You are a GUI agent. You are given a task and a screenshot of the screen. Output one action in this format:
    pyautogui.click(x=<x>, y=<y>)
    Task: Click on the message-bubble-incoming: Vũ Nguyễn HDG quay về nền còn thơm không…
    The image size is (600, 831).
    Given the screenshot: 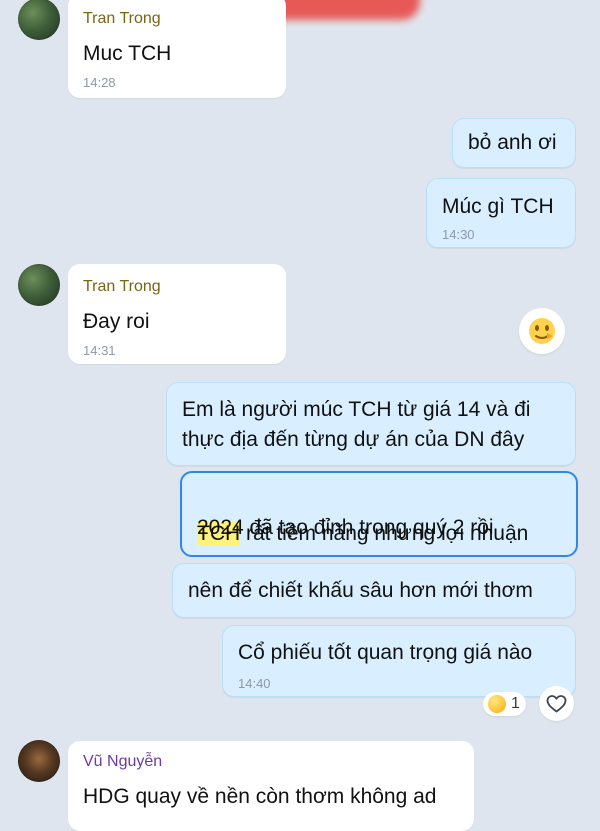 What is the action you would take?
    pyautogui.click(x=271, y=786)
    